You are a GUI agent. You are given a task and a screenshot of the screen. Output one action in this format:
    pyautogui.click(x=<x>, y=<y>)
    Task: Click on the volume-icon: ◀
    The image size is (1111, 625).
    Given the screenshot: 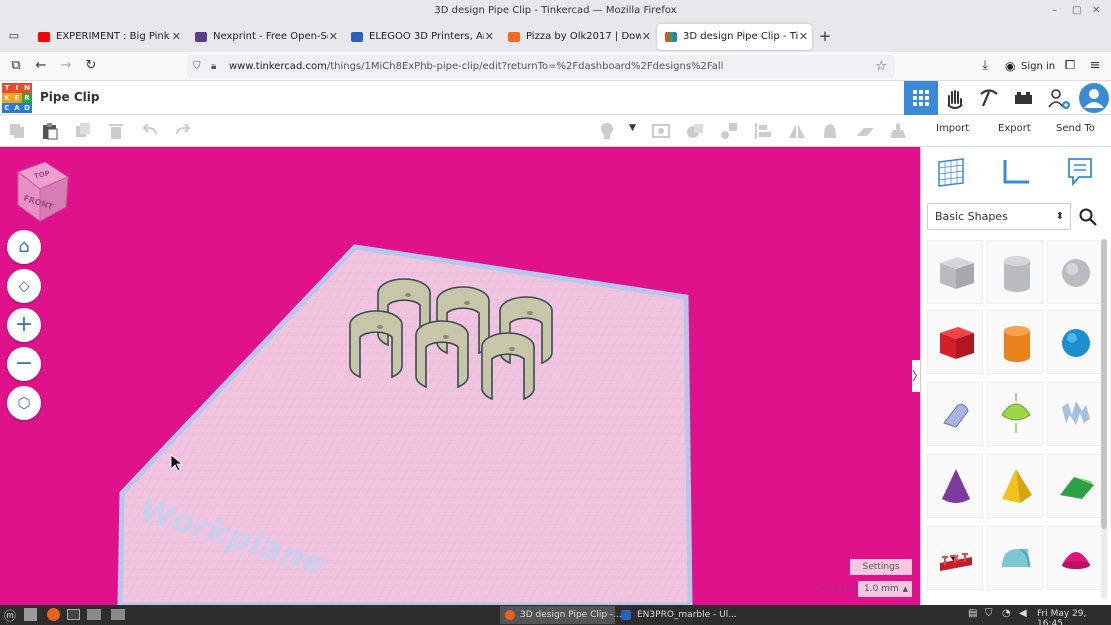 What is the action you would take?
    pyautogui.click(x=1023, y=613)
    